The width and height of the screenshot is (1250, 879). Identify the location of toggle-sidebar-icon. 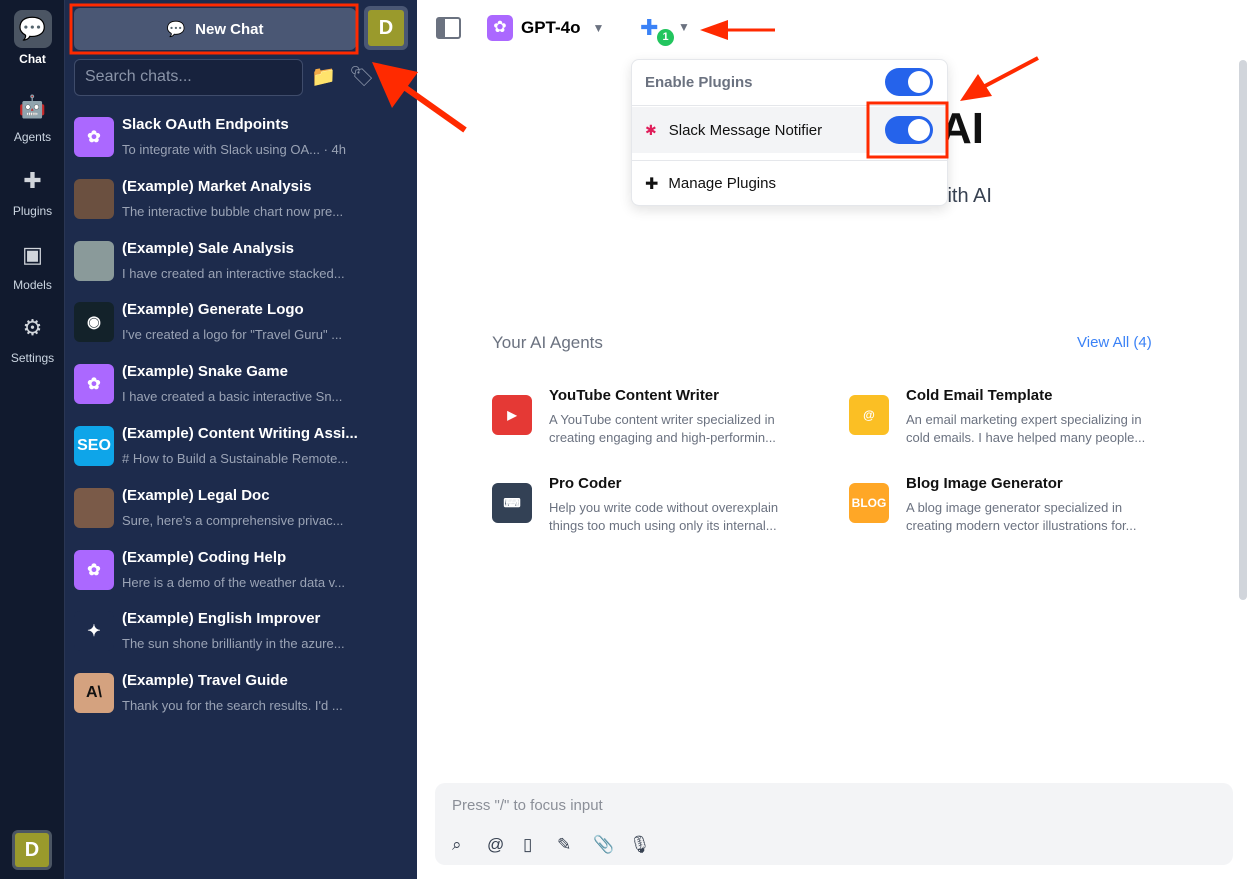
(448, 28).